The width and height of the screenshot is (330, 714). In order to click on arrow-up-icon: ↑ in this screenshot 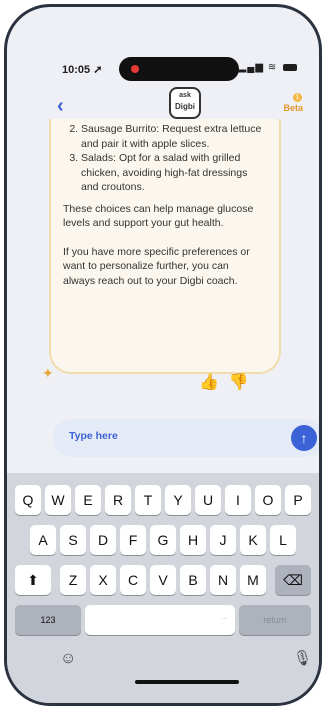, I will do `click(304, 438)`.